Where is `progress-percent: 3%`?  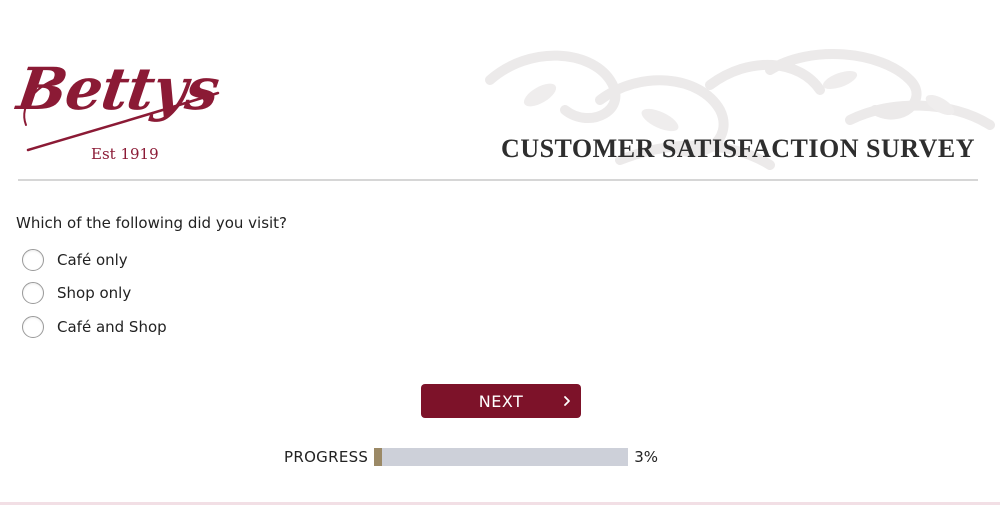 progress-percent: 3% is located at coordinates (646, 457).